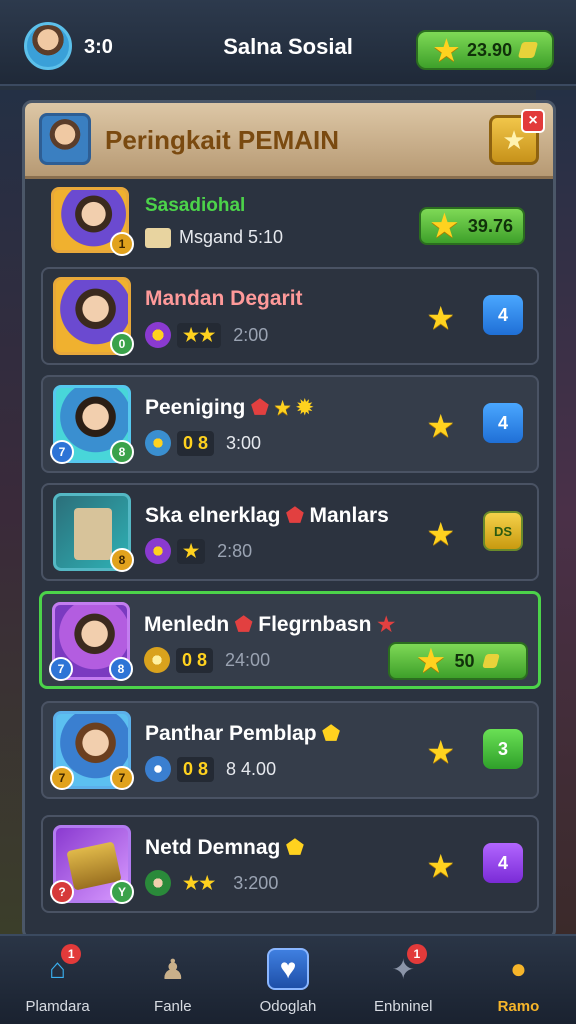 The height and width of the screenshot is (1024, 576). I want to click on row-time: 8 4.00, so click(251, 768).